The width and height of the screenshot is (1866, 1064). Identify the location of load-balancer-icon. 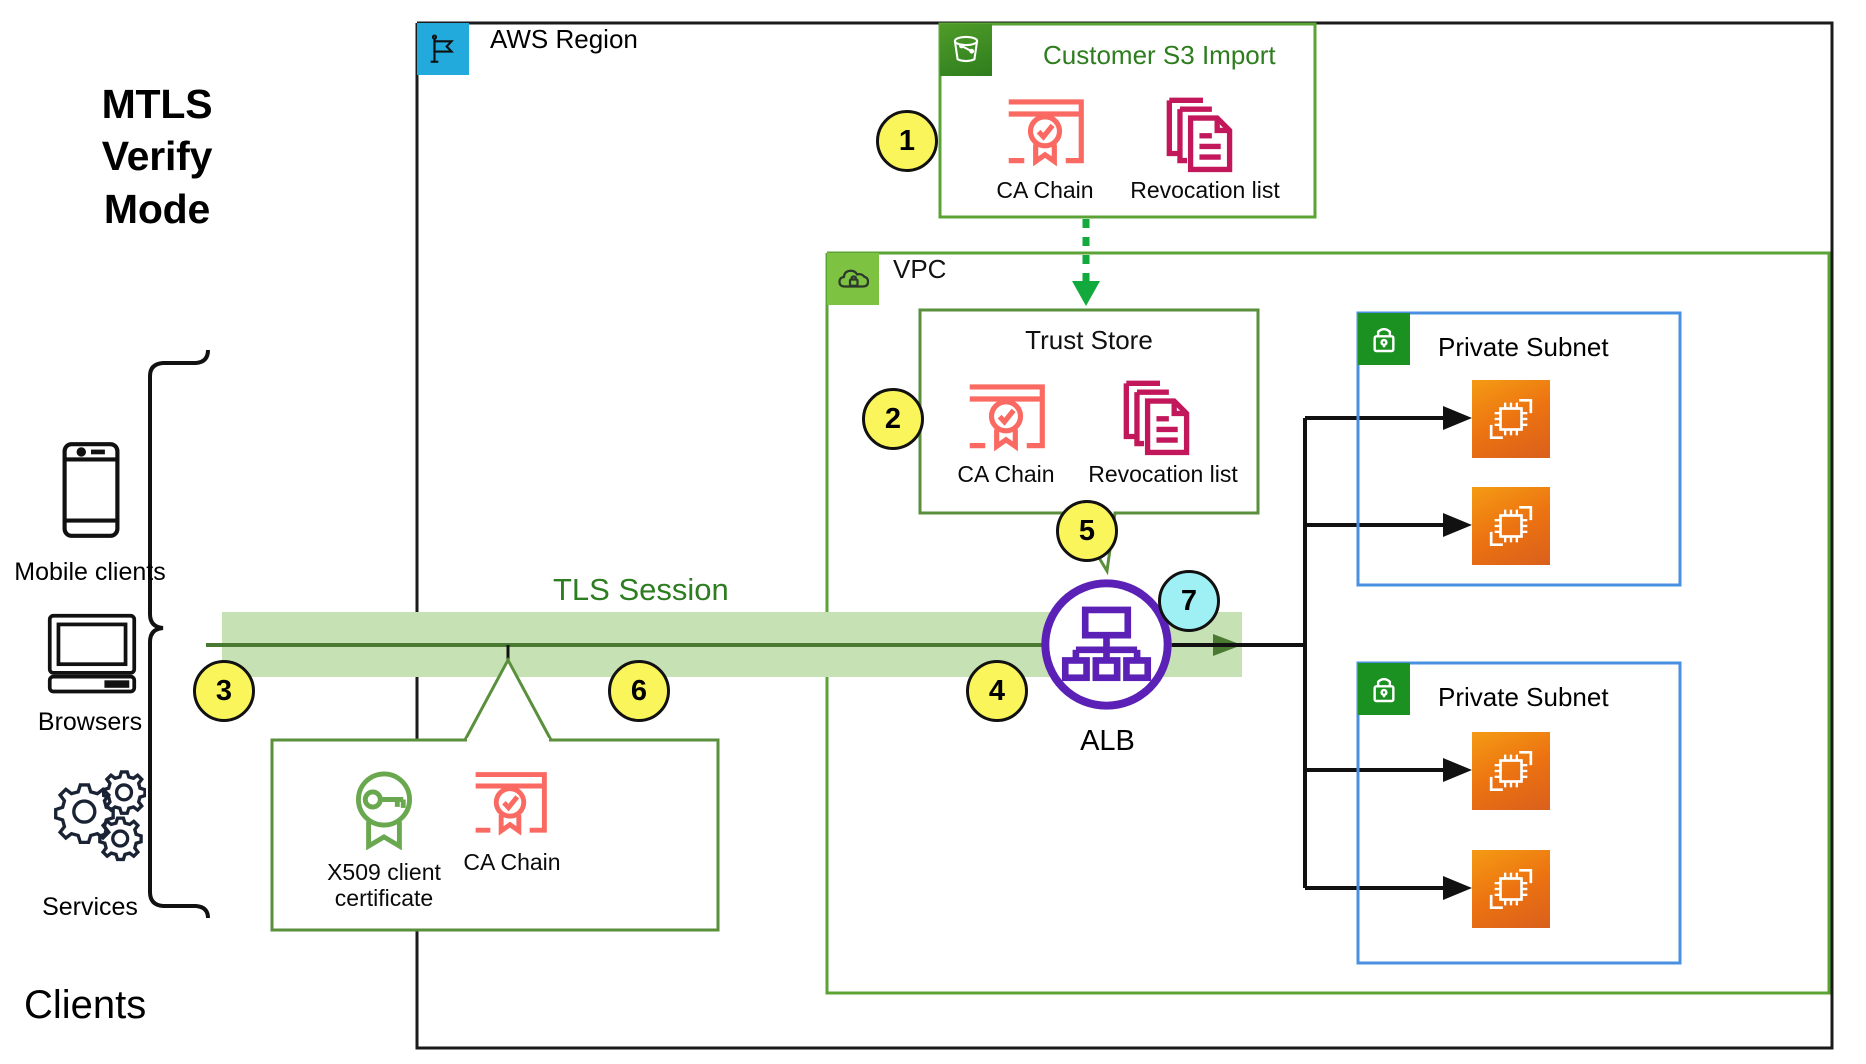
(1106, 647).